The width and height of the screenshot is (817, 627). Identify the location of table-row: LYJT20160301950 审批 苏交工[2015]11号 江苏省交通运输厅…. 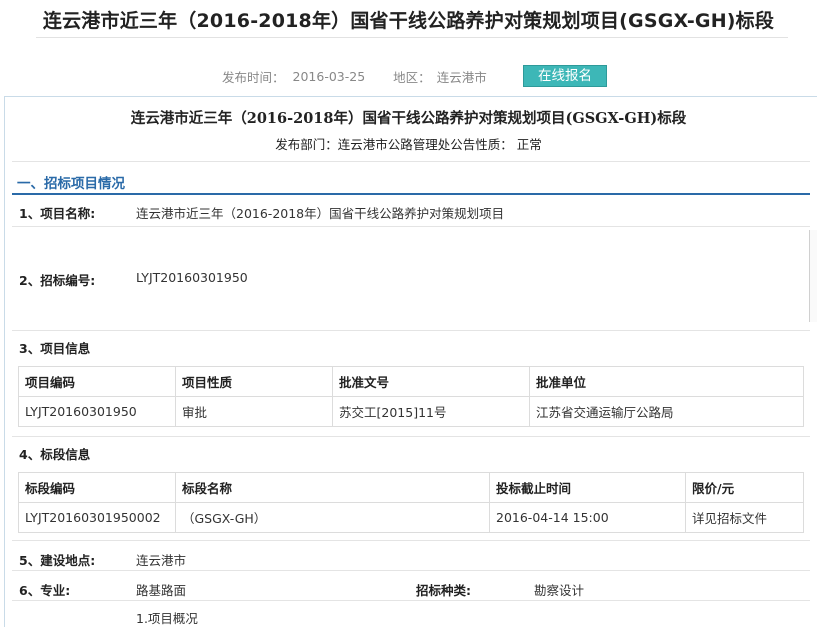
(411, 411).